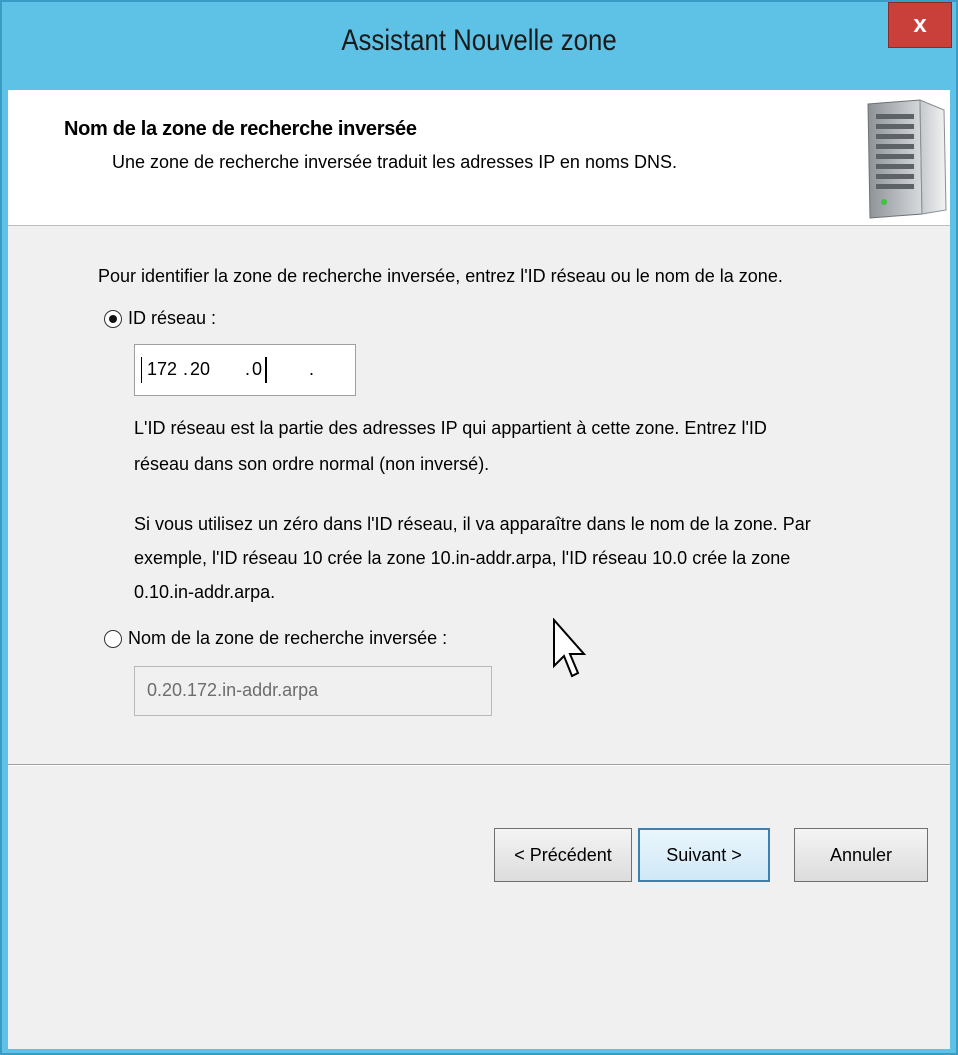 This screenshot has height=1055, width=958. What do you see at coordinates (266, 370) in the screenshot?
I see `text-caret` at bounding box center [266, 370].